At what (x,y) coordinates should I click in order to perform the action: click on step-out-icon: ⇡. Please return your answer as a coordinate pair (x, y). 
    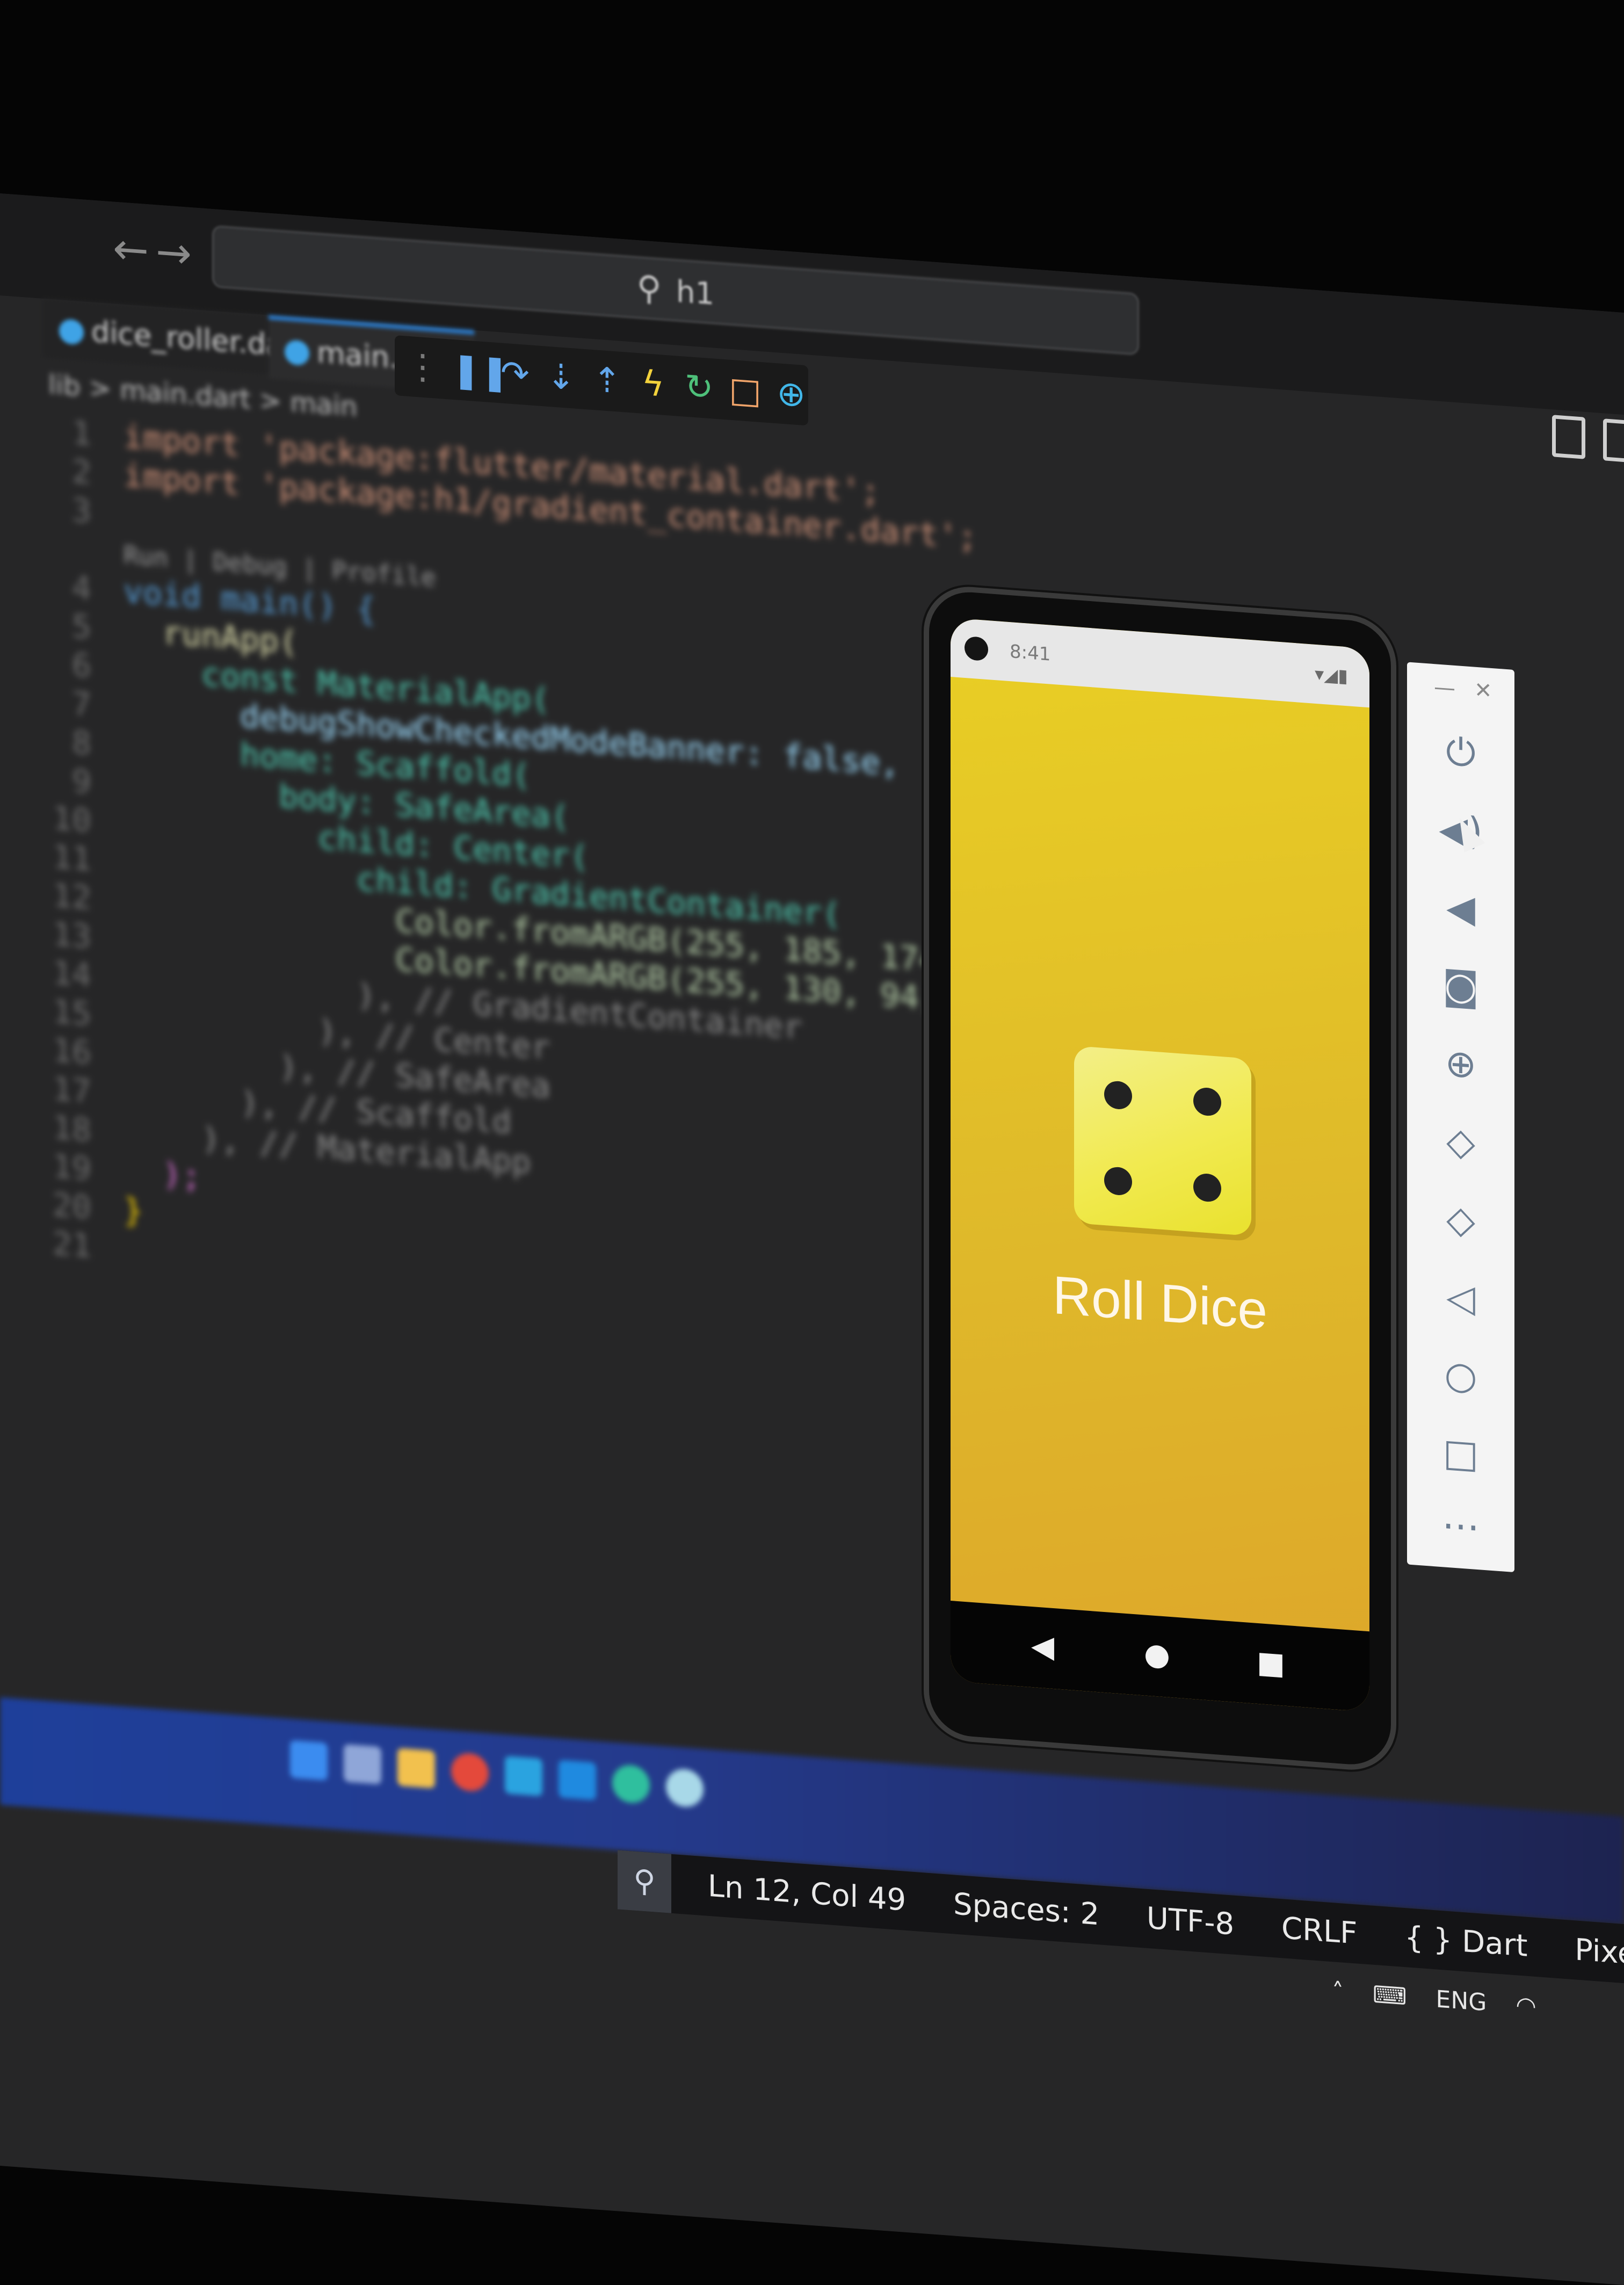
    Looking at the image, I should click on (607, 381).